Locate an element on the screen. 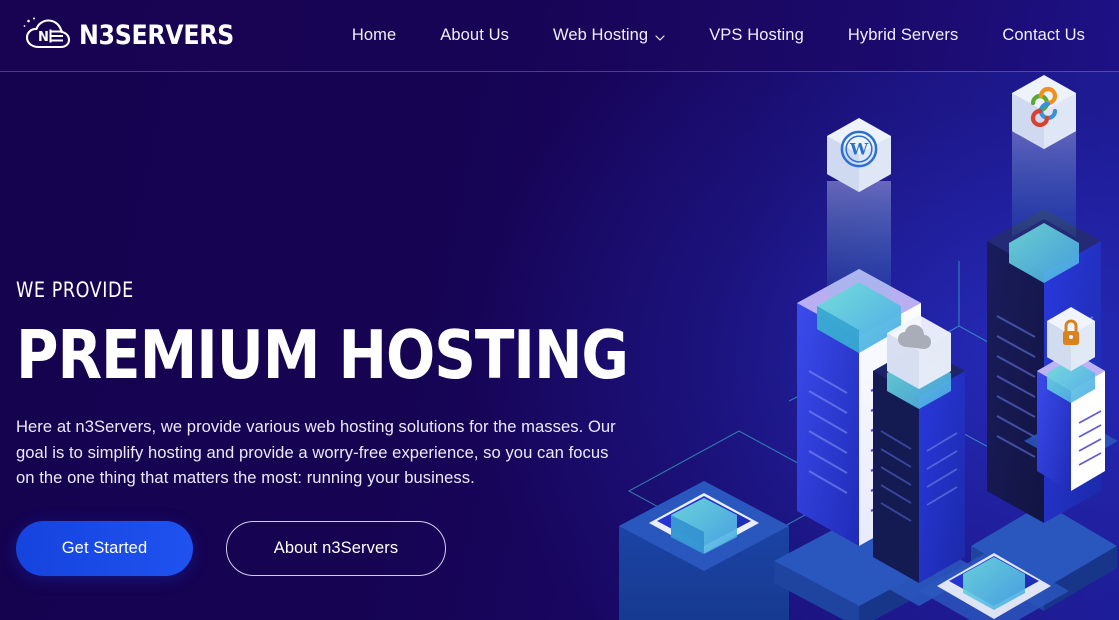 The image size is (1119, 620). nav-label: Contact Us is located at coordinates (1043, 35).